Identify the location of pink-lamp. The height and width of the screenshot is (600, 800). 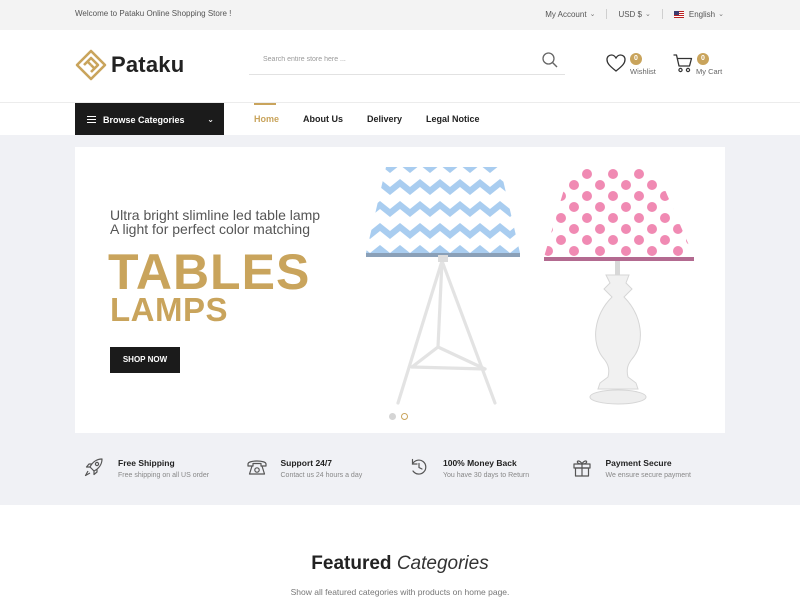
(619, 287).